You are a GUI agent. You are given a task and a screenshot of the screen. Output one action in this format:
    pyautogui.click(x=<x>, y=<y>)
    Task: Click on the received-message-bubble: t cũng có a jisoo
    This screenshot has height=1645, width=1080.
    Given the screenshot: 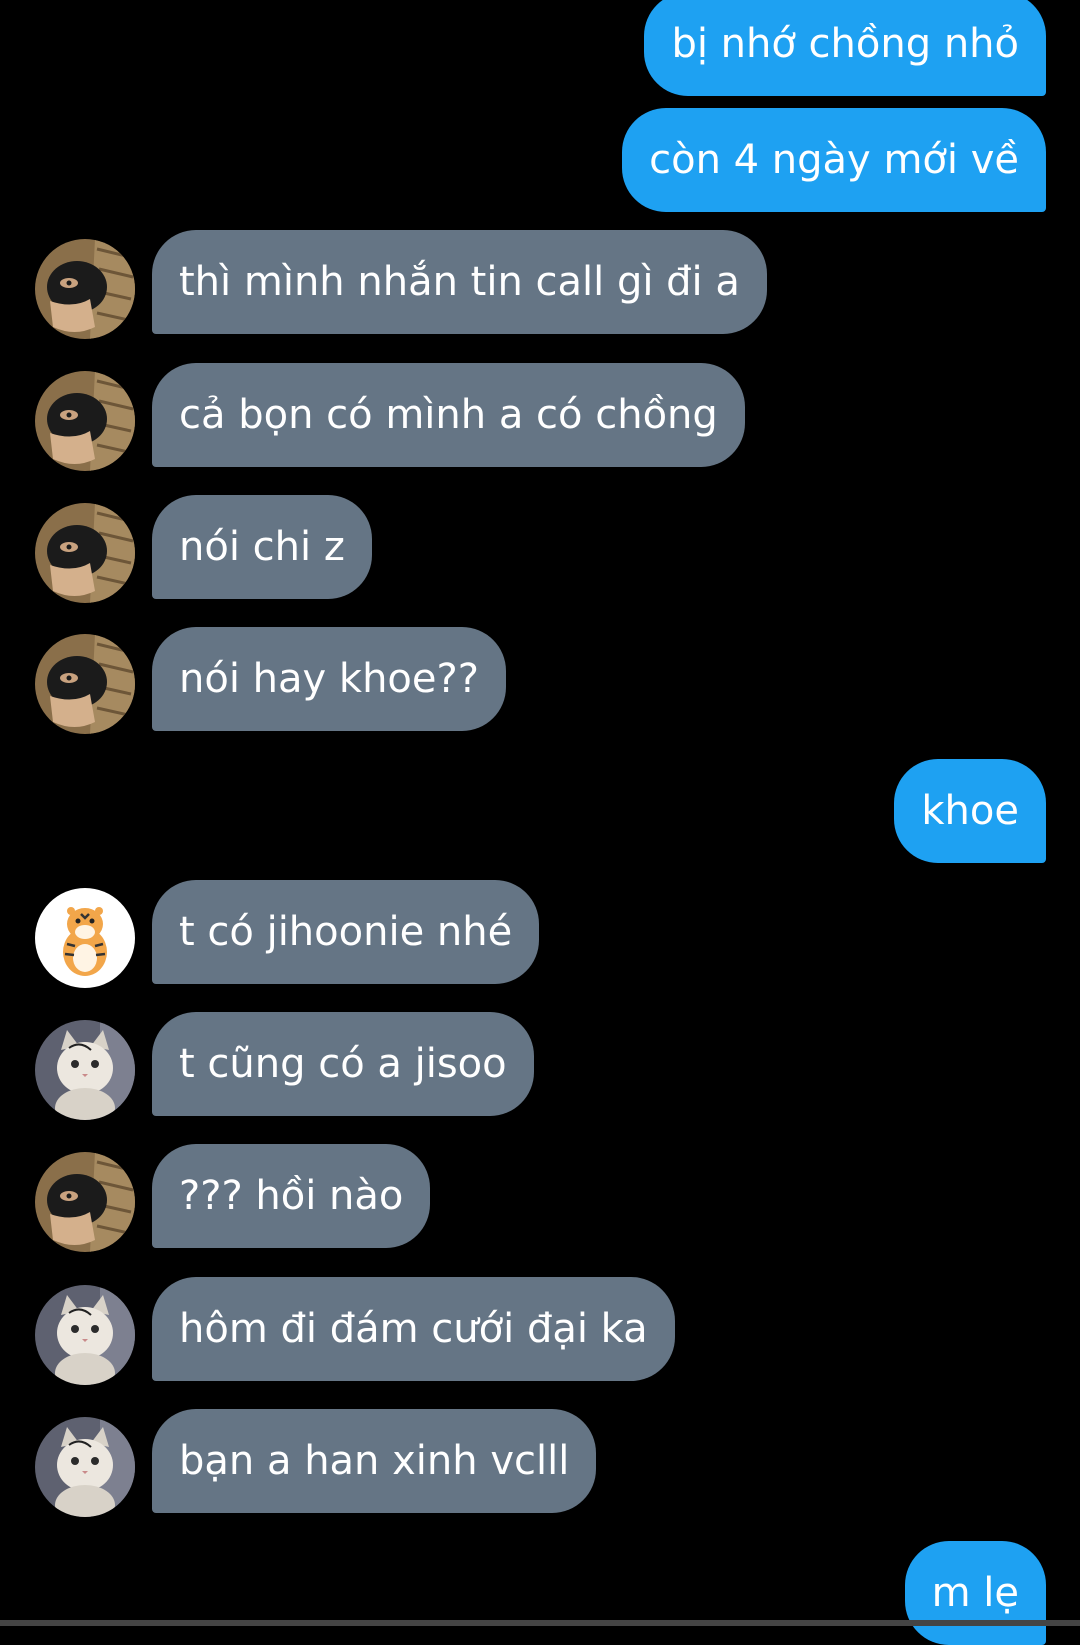 What is the action you would take?
    pyautogui.click(x=343, y=1064)
    